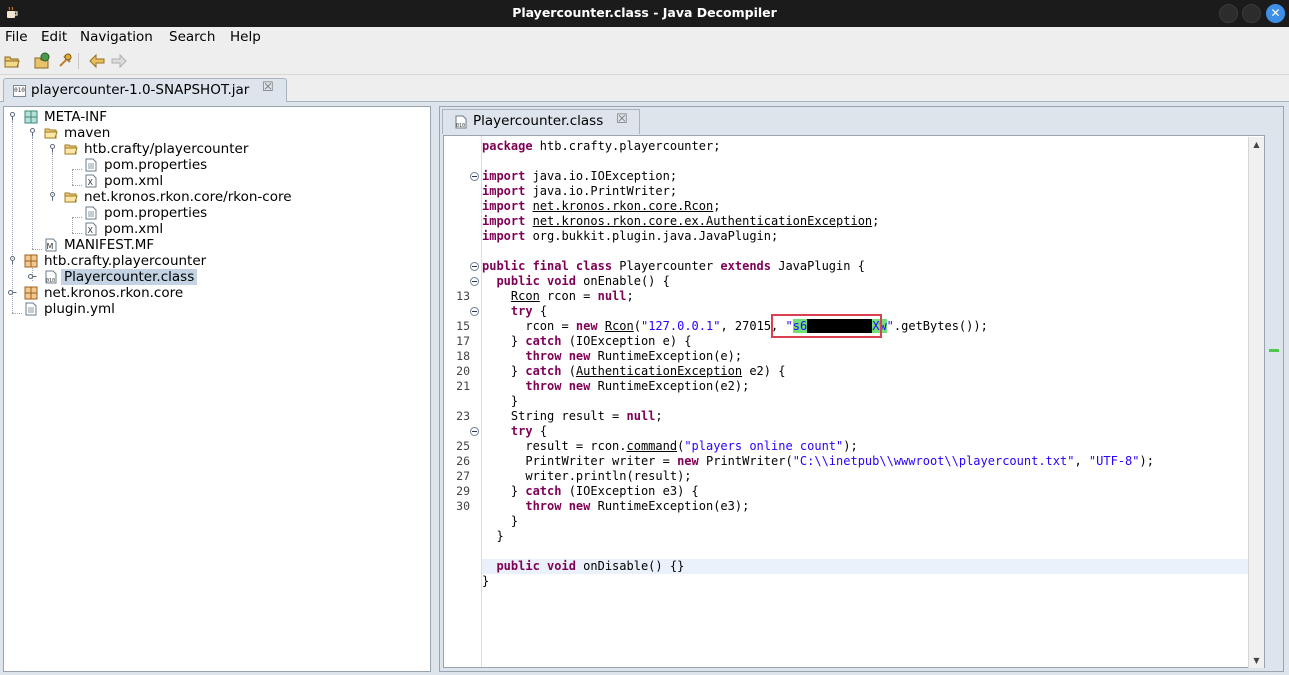 The width and height of the screenshot is (1289, 675). I want to click on menu-help: Help, so click(245, 37).